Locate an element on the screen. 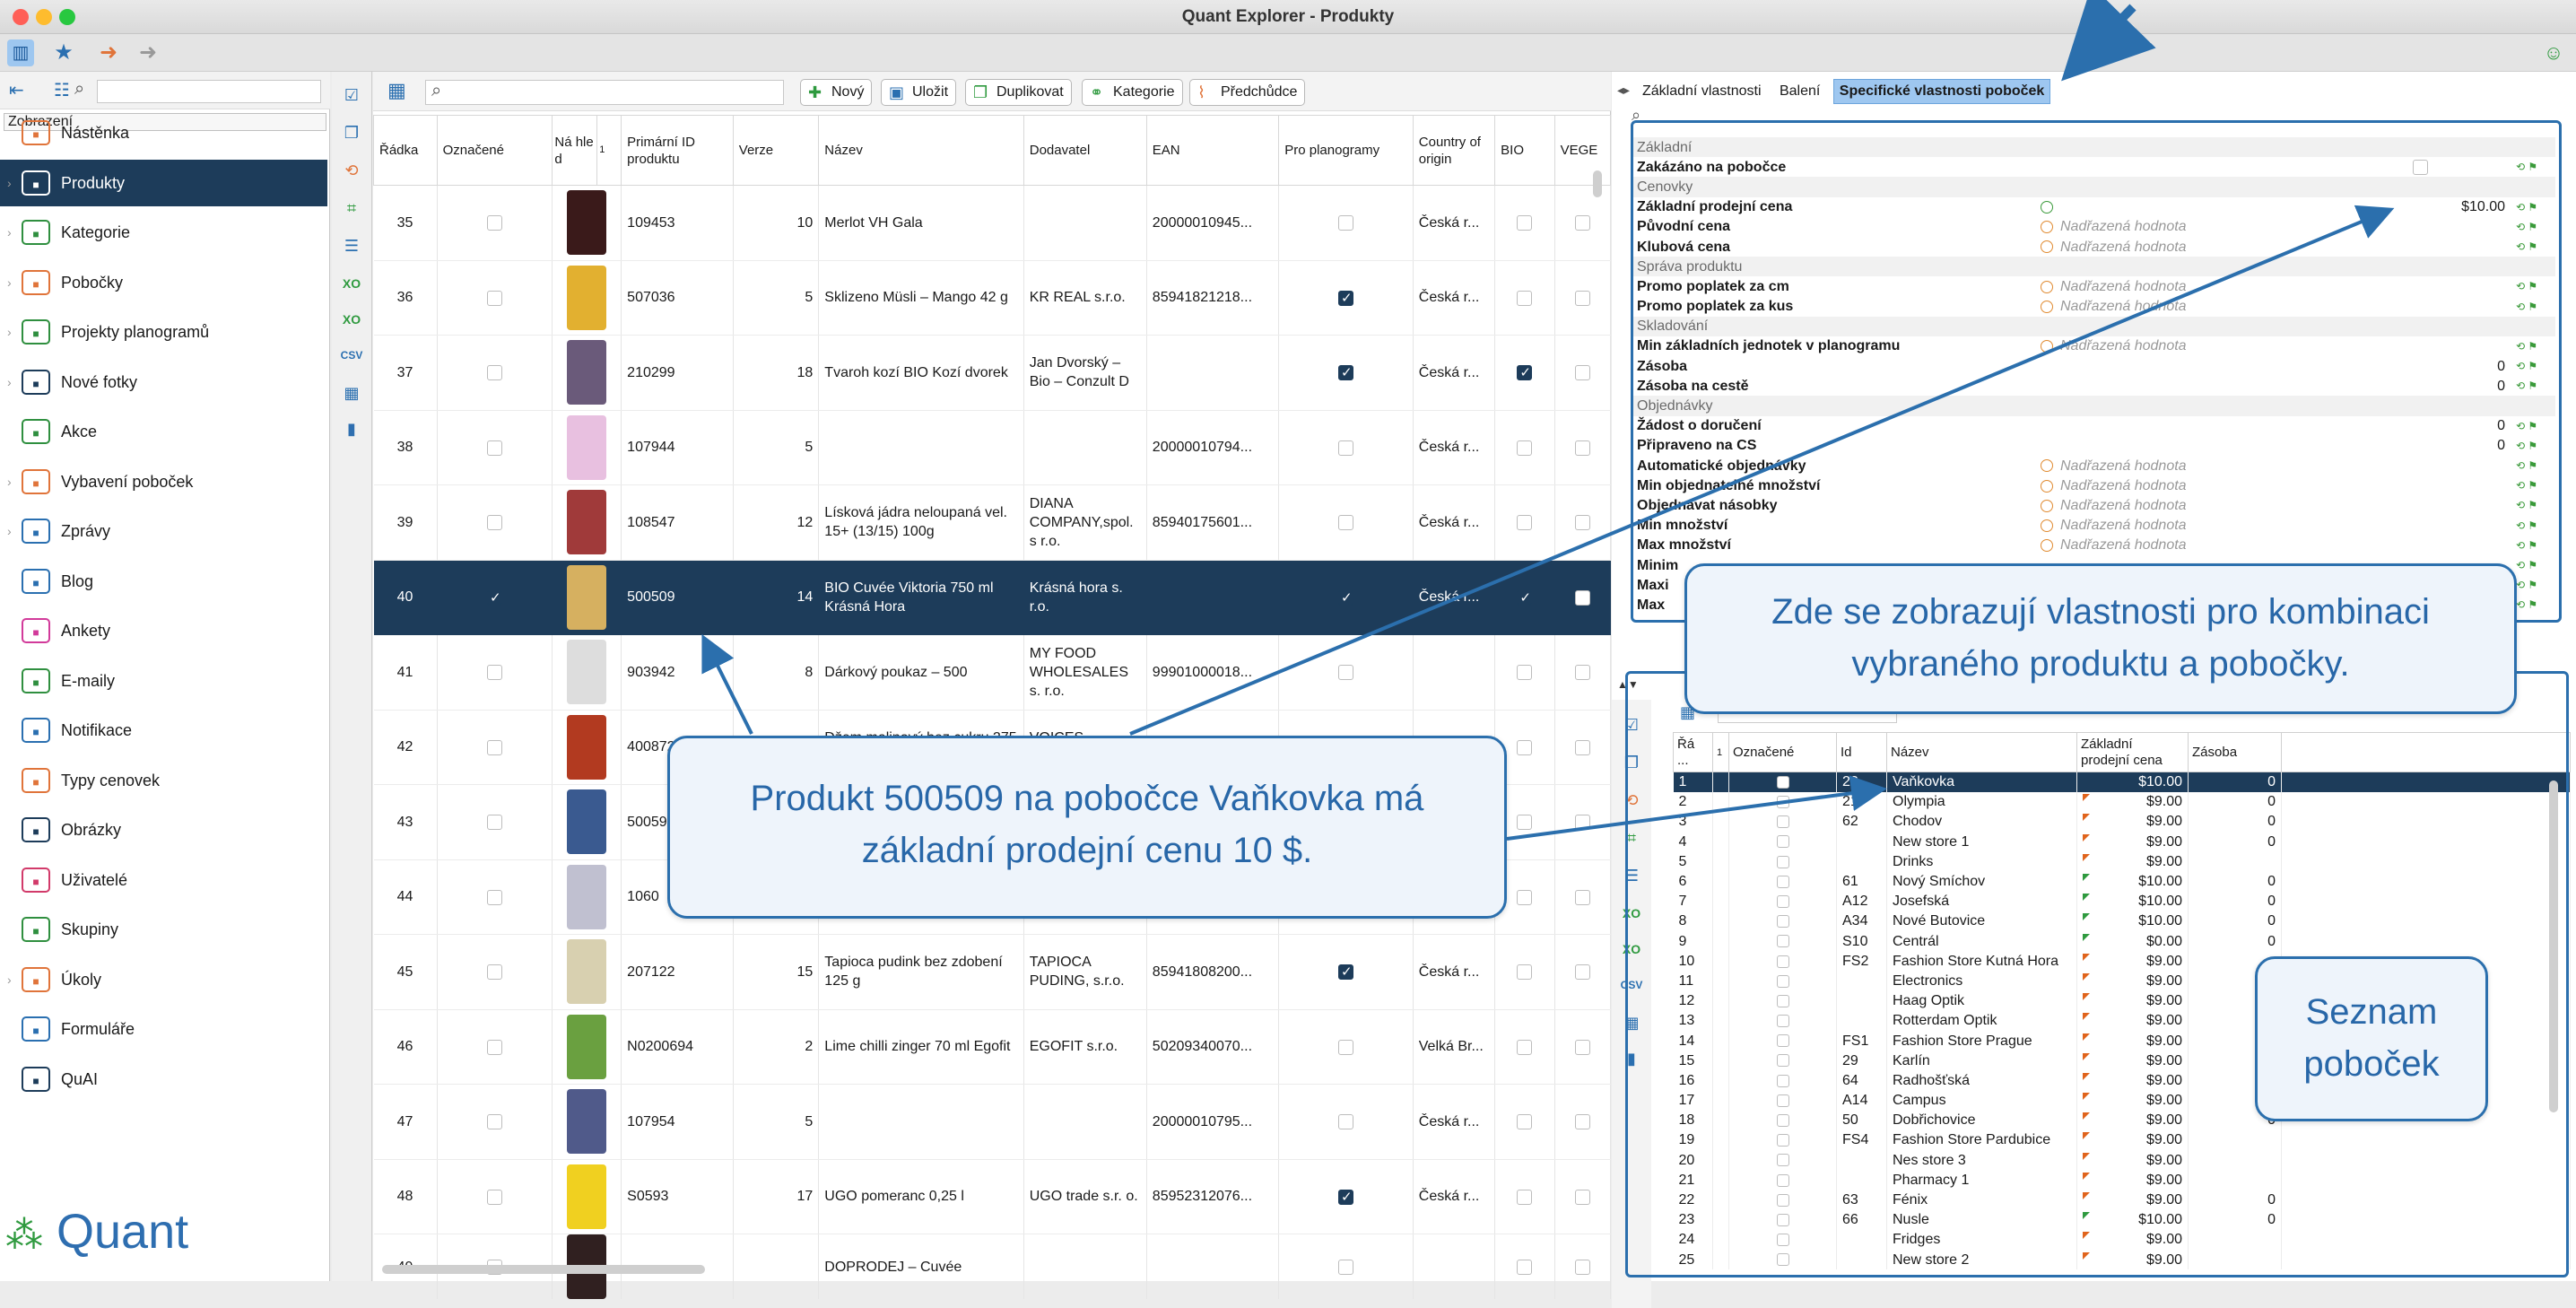 This screenshot has height=1308, width=2576. products-vertical-scrollbar is located at coordinates (1597, 184).